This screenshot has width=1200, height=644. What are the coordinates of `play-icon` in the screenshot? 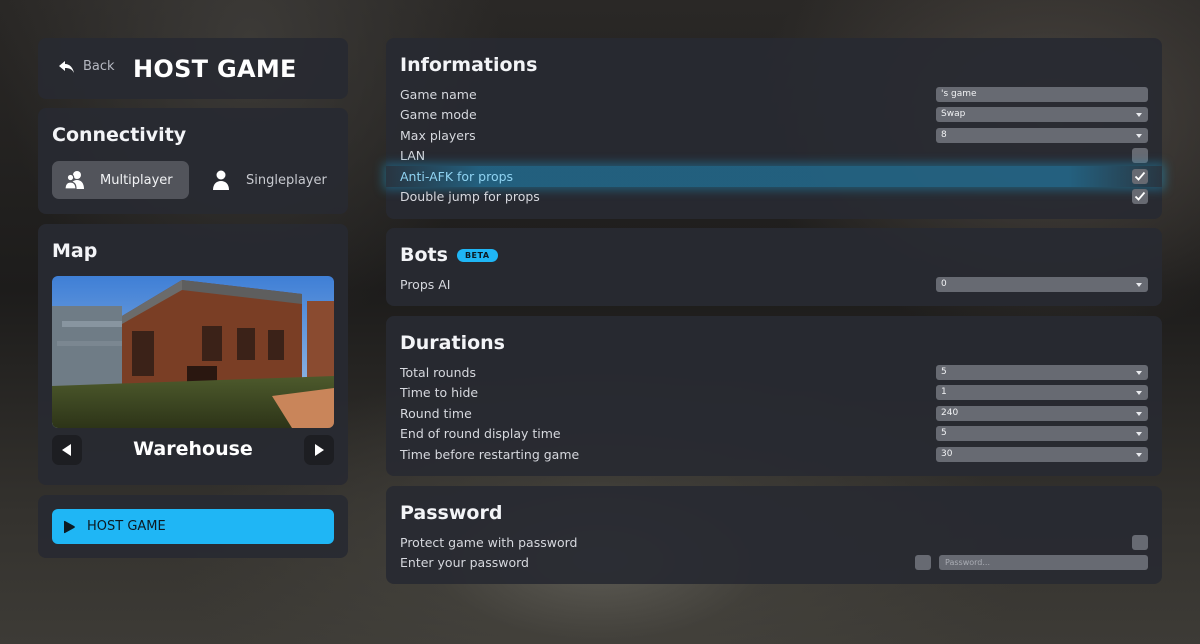 It's located at (69, 526).